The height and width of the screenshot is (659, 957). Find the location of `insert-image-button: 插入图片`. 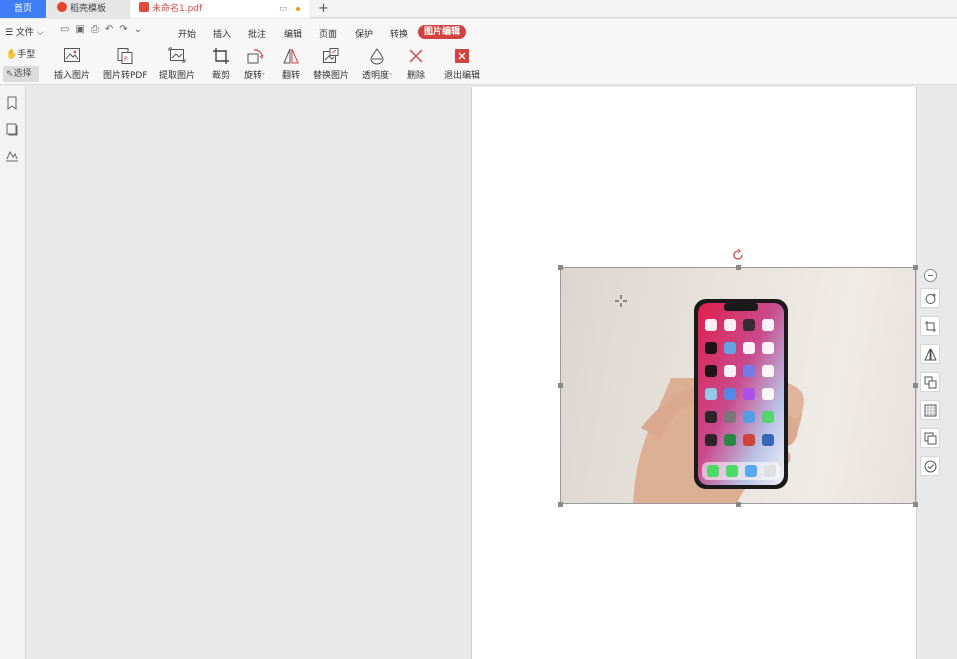

insert-image-button: 插入图片 is located at coordinates (72, 64).